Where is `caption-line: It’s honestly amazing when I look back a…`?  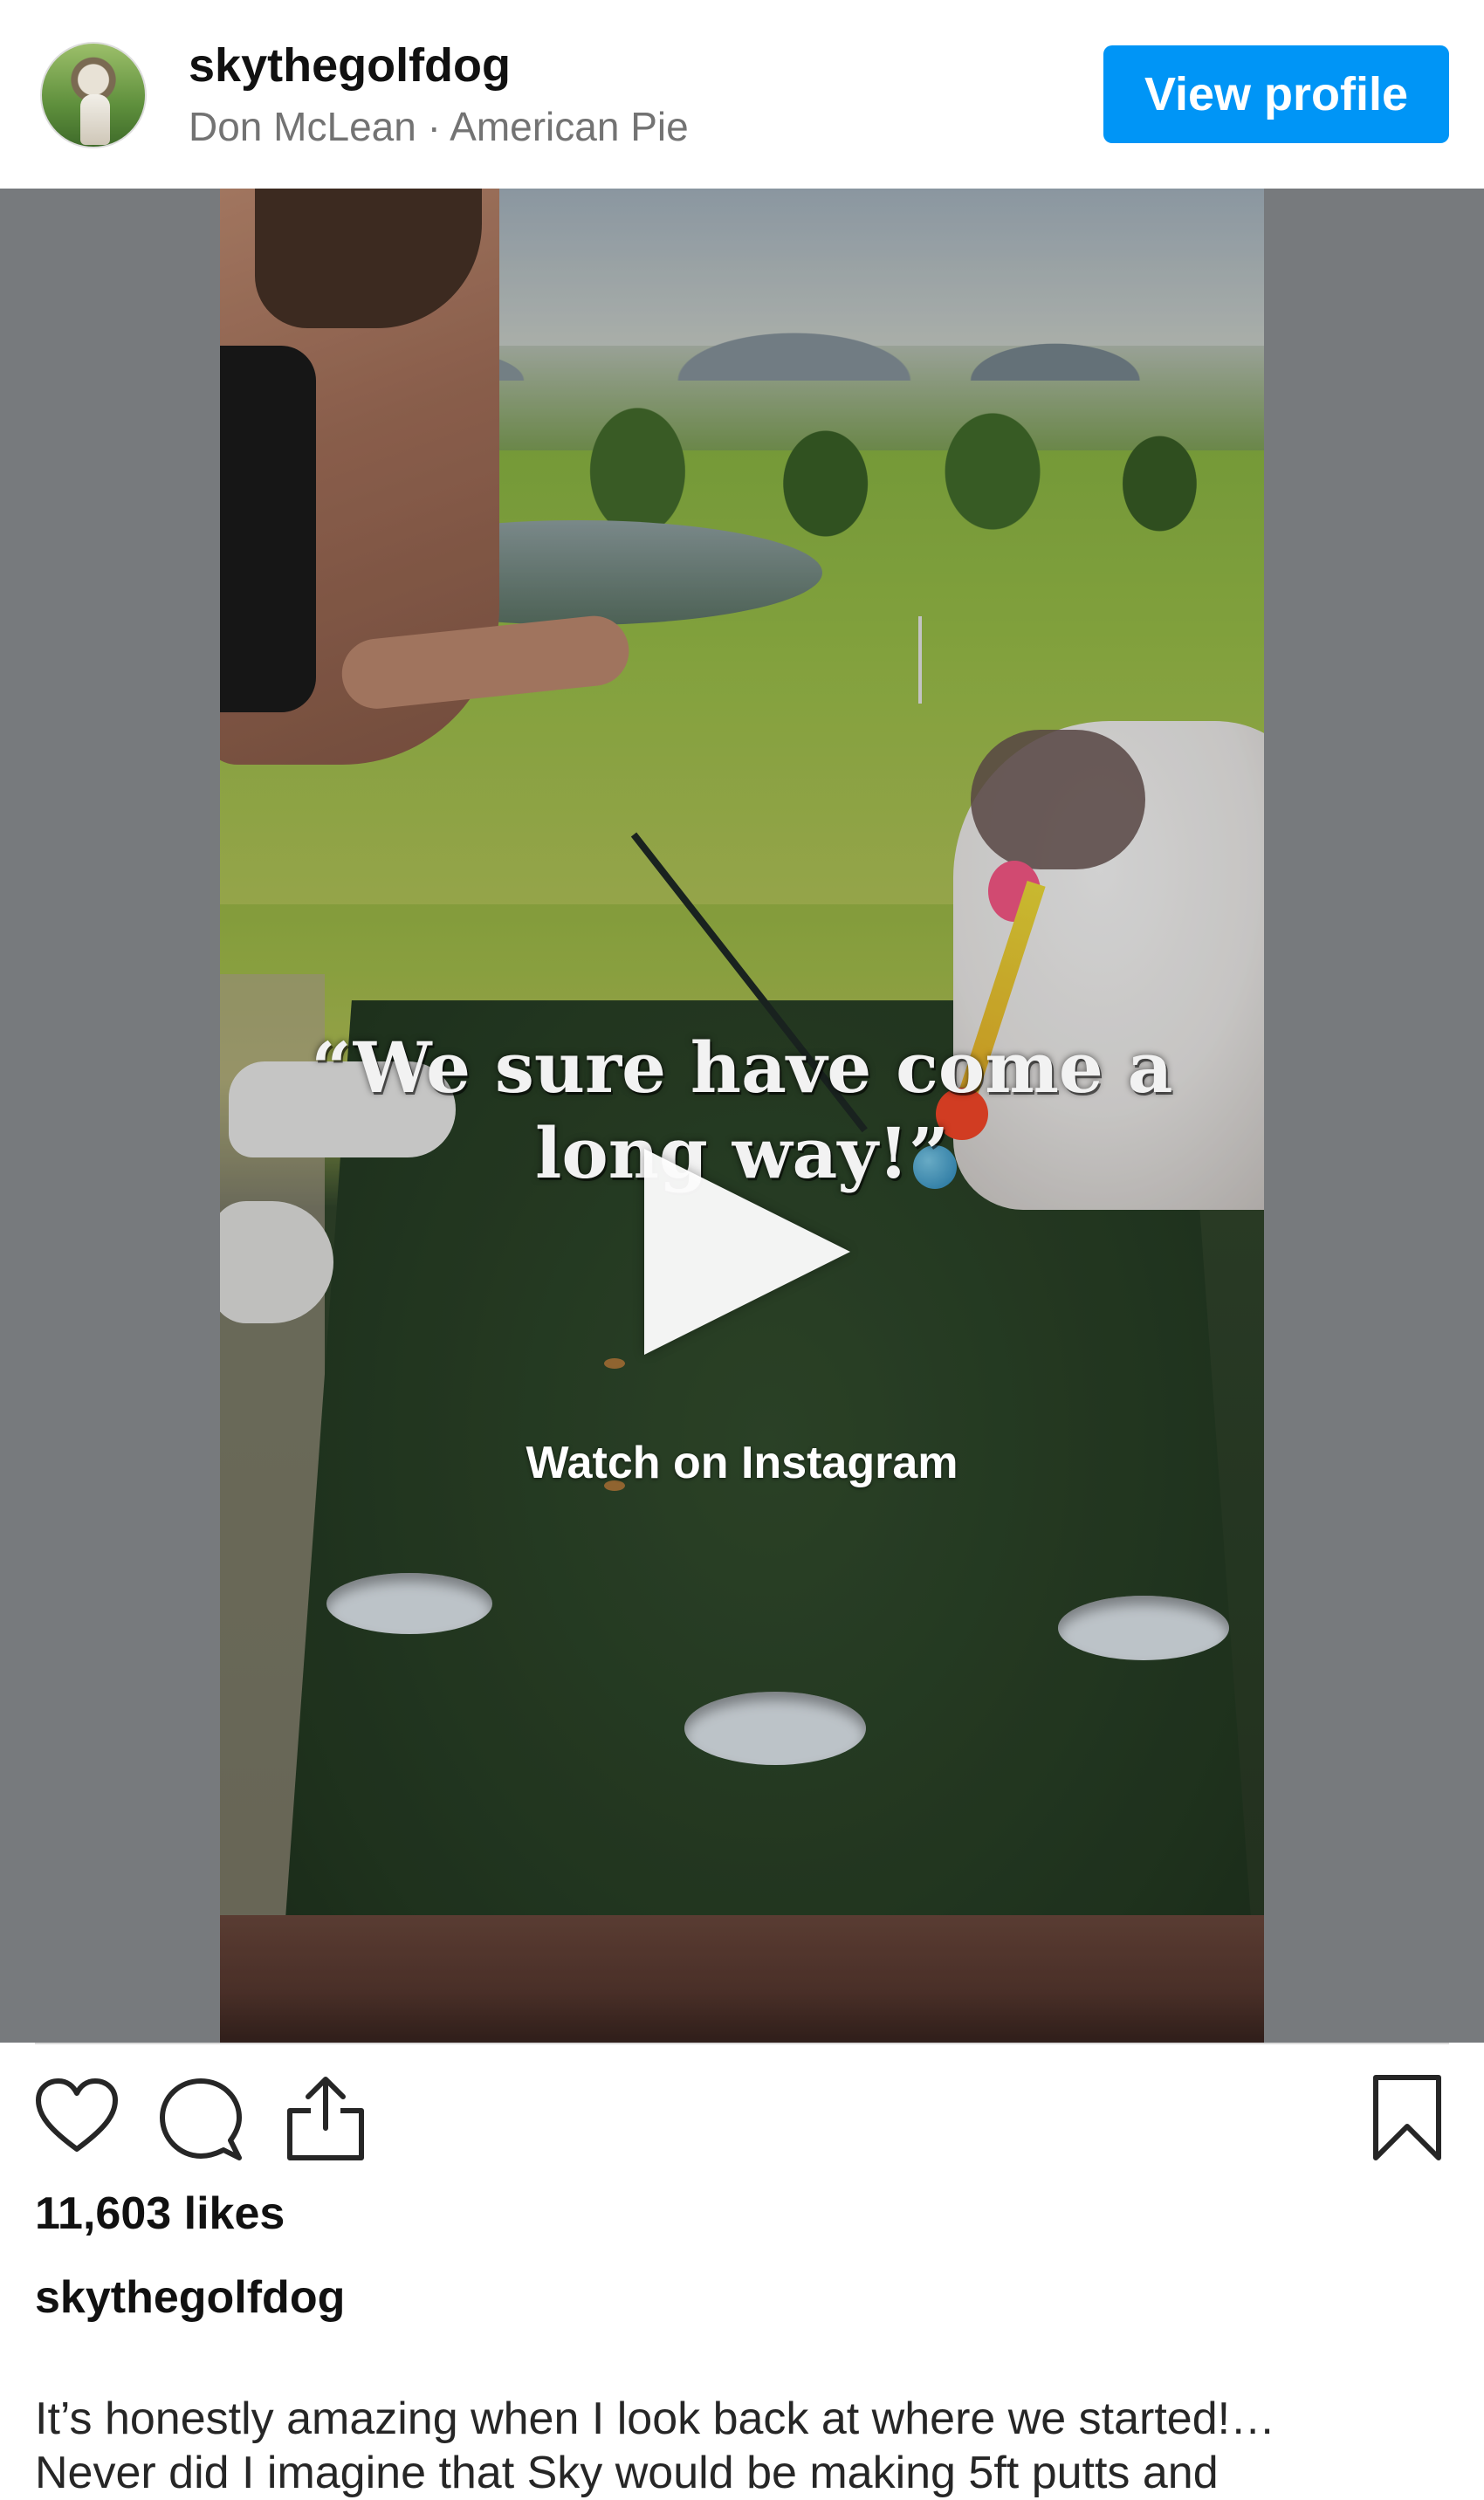 caption-line: It’s honestly amazing when I look back a… is located at coordinates (655, 2419).